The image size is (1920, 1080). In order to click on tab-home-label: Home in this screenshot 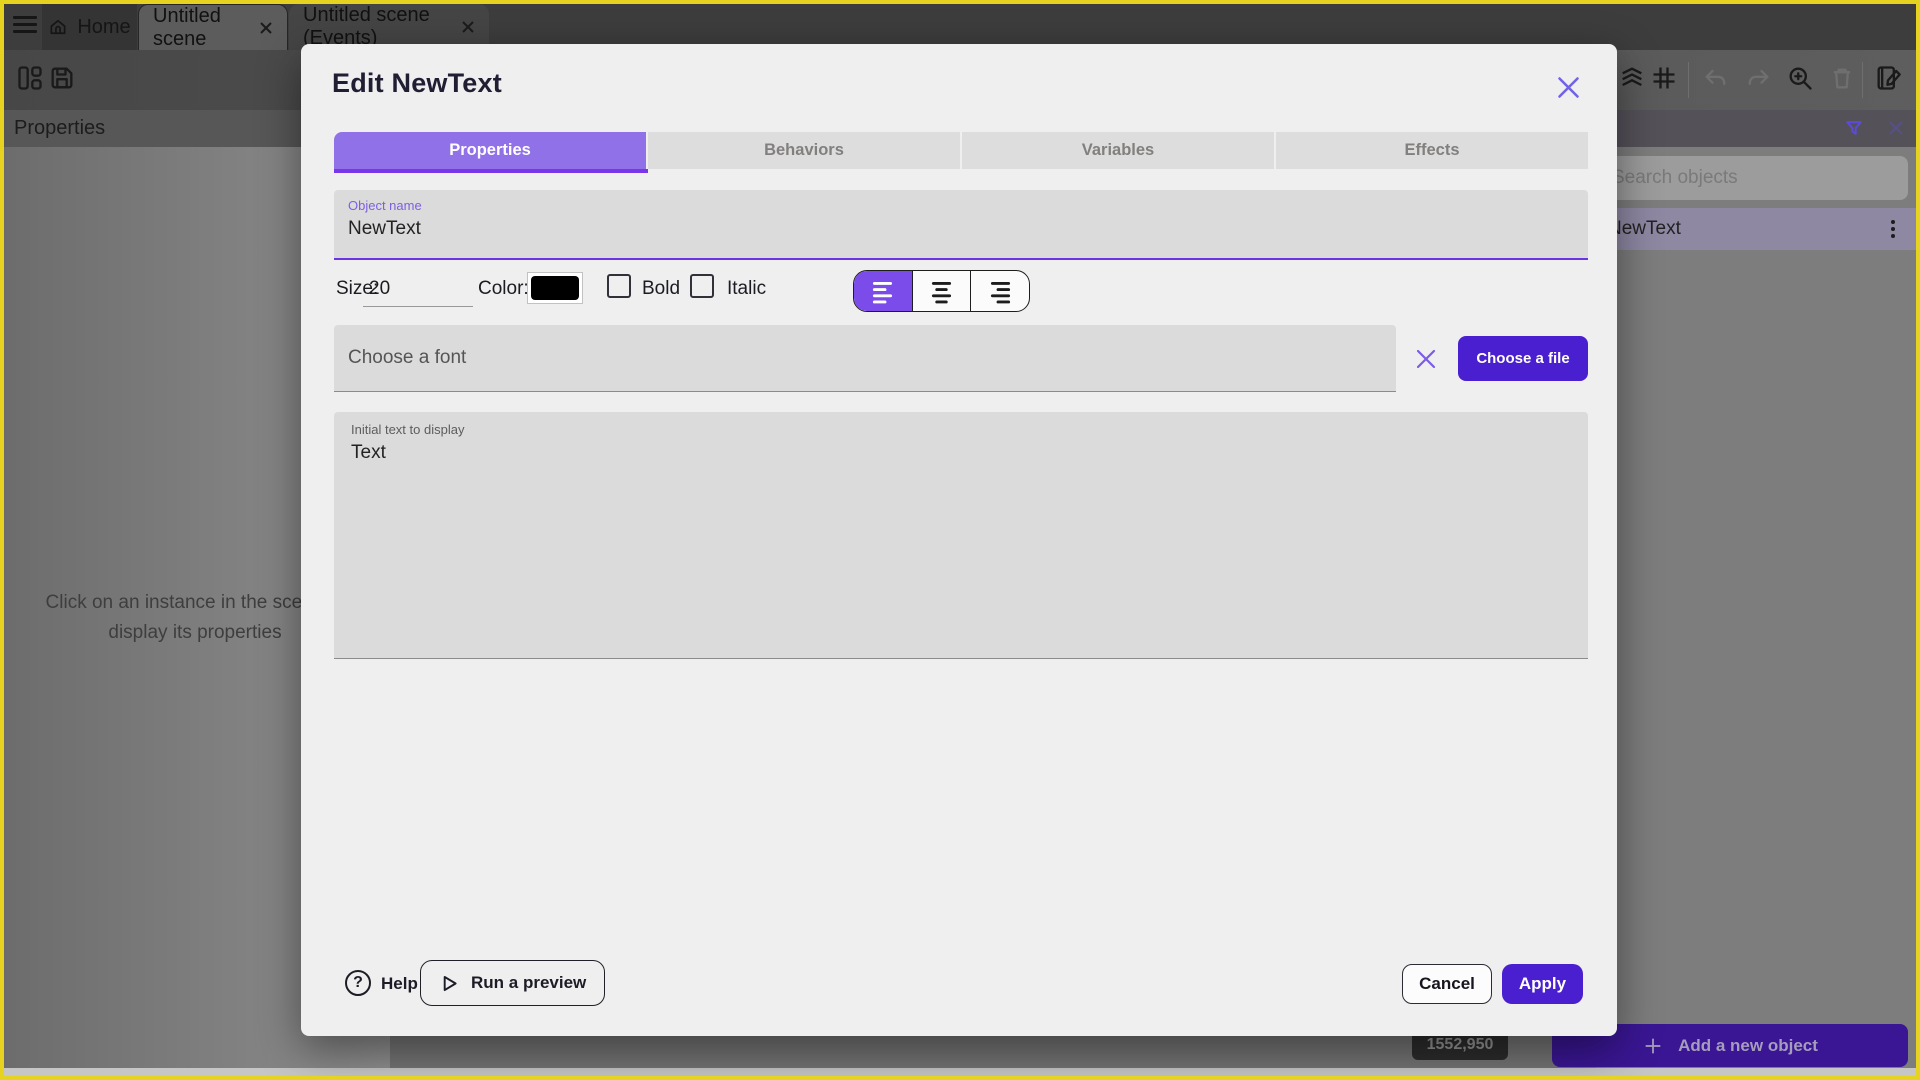, I will do `click(104, 26)`.